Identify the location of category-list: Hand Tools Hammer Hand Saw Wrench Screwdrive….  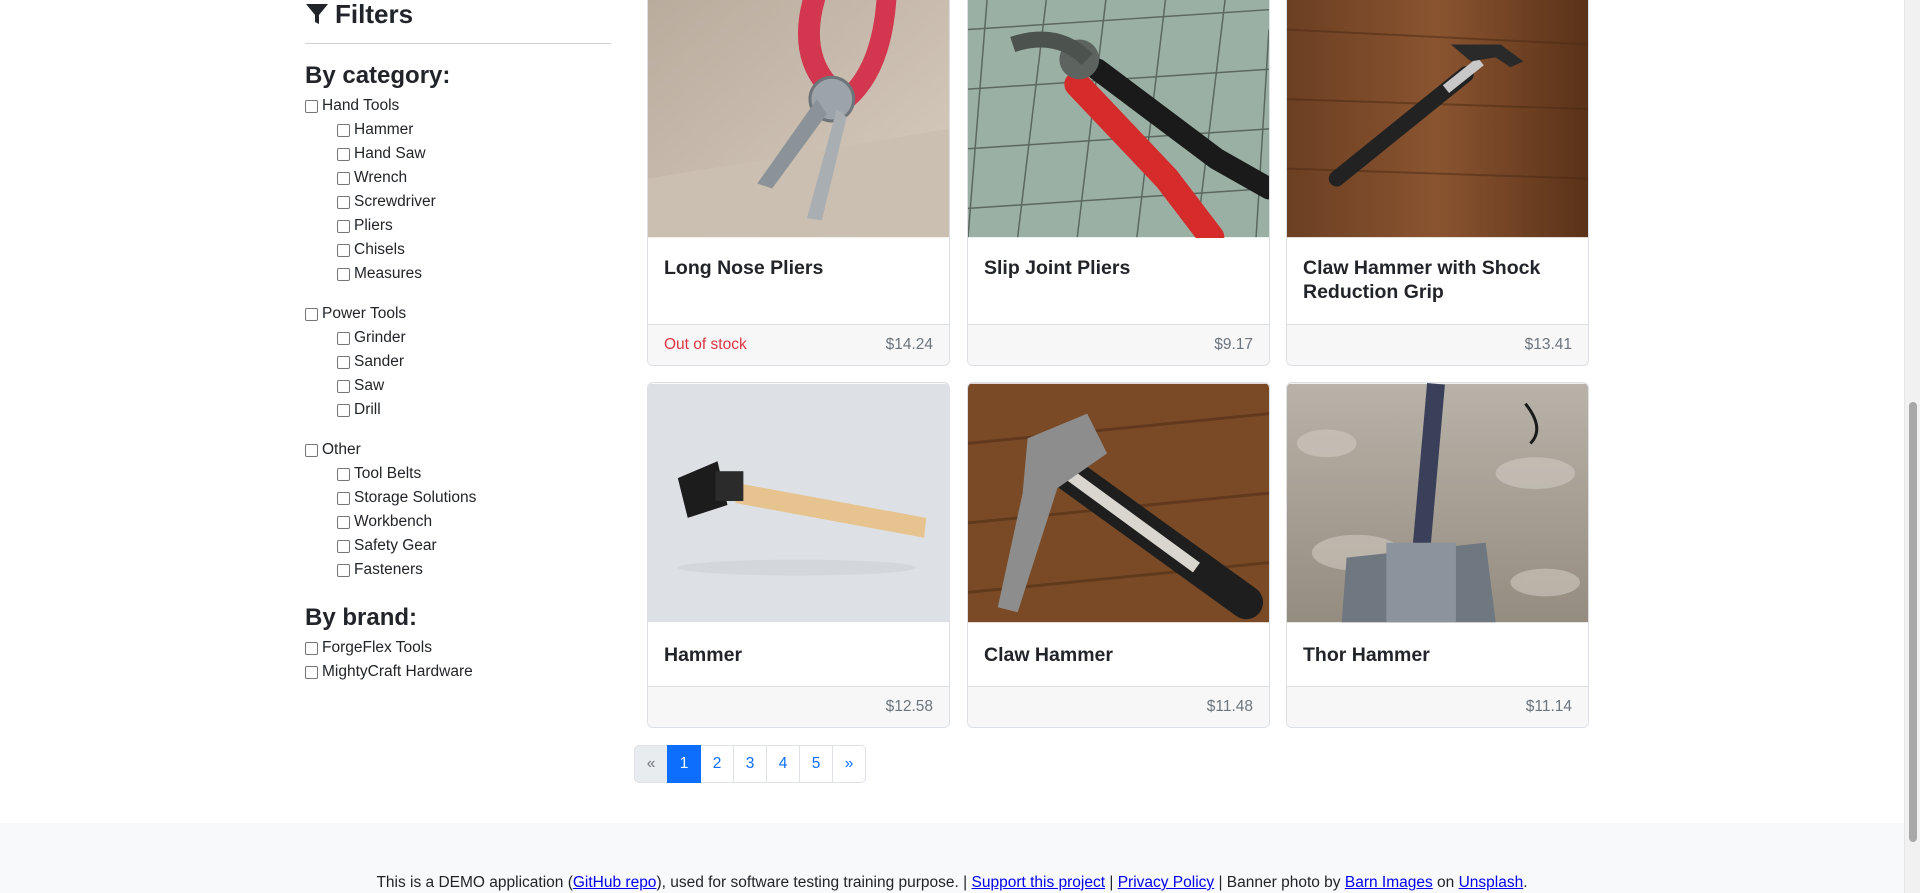
(458, 338).